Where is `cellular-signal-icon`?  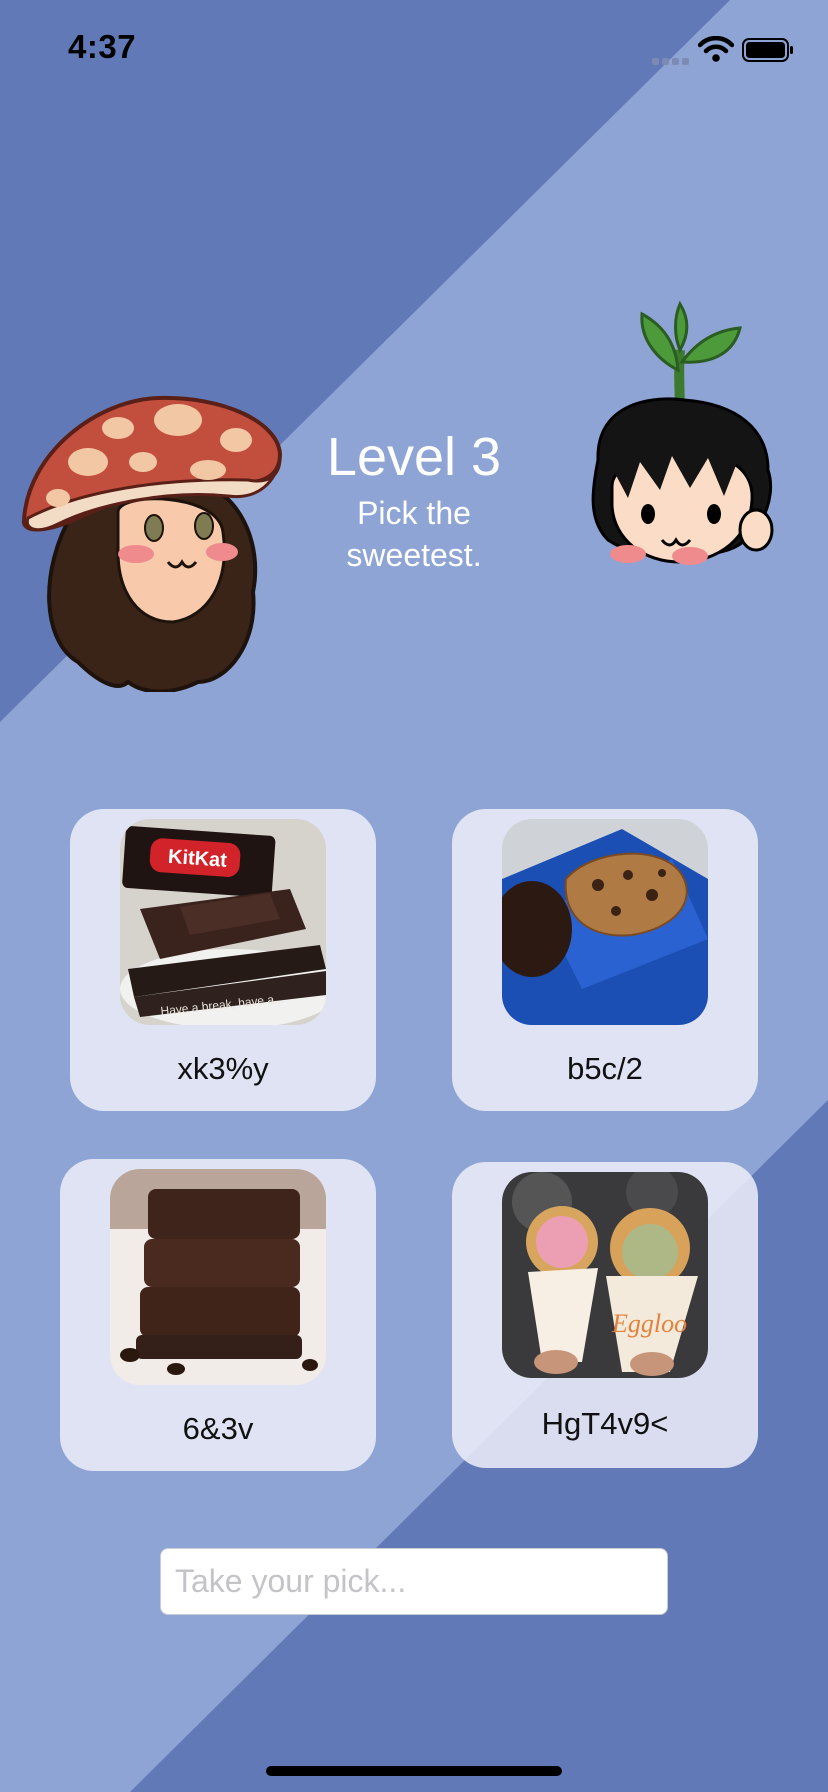 cellular-signal-icon is located at coordinates (672, 58).